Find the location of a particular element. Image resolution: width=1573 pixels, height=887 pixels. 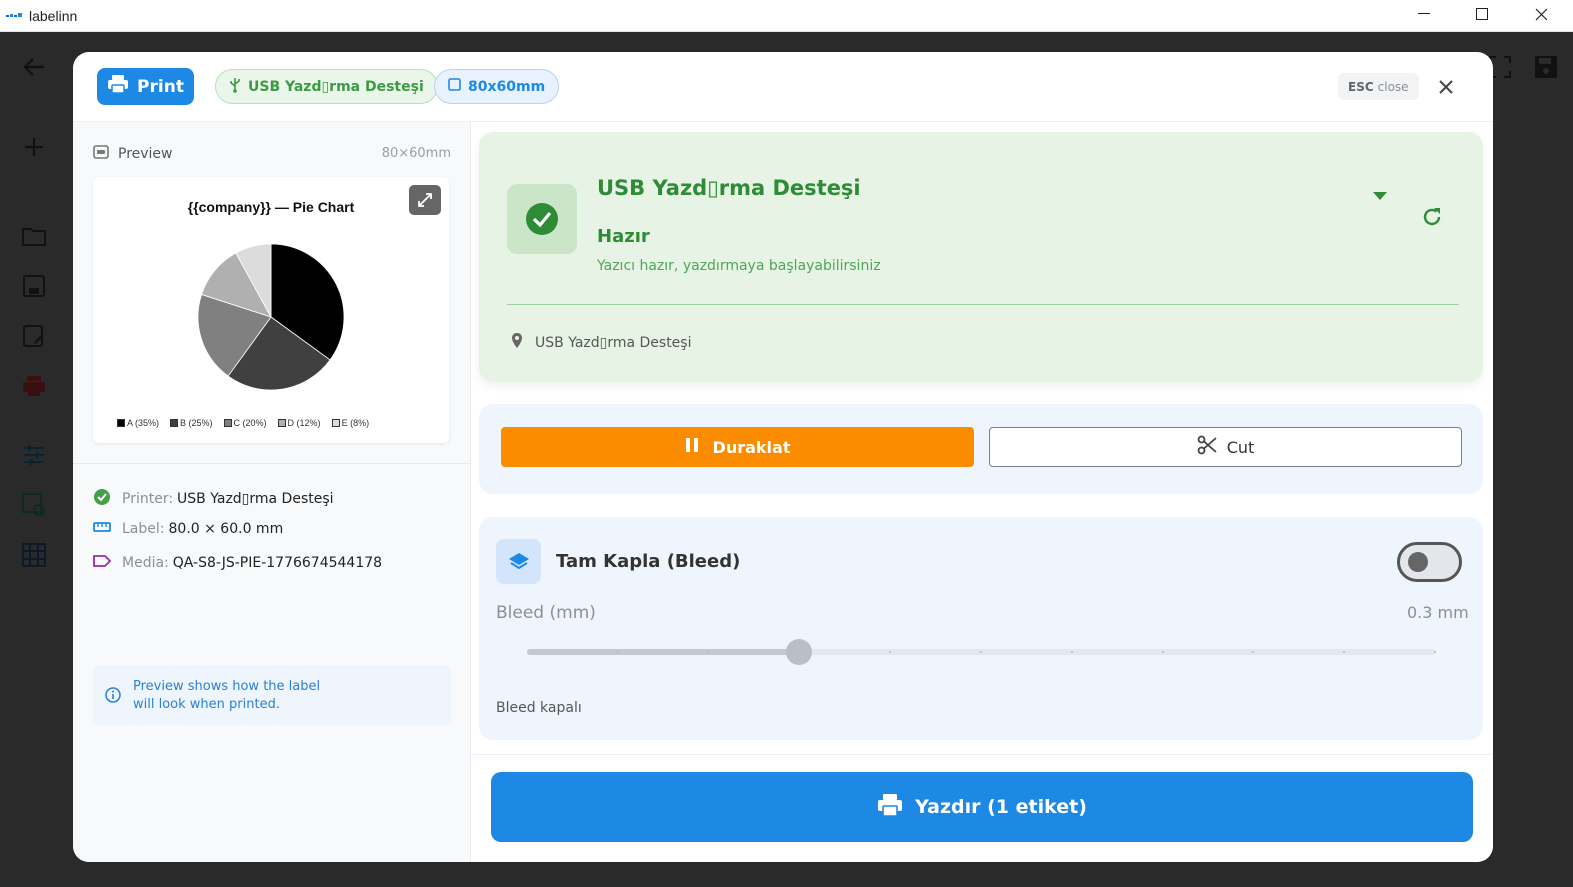

close-dialog-button is located at coordinates (1446, 87).